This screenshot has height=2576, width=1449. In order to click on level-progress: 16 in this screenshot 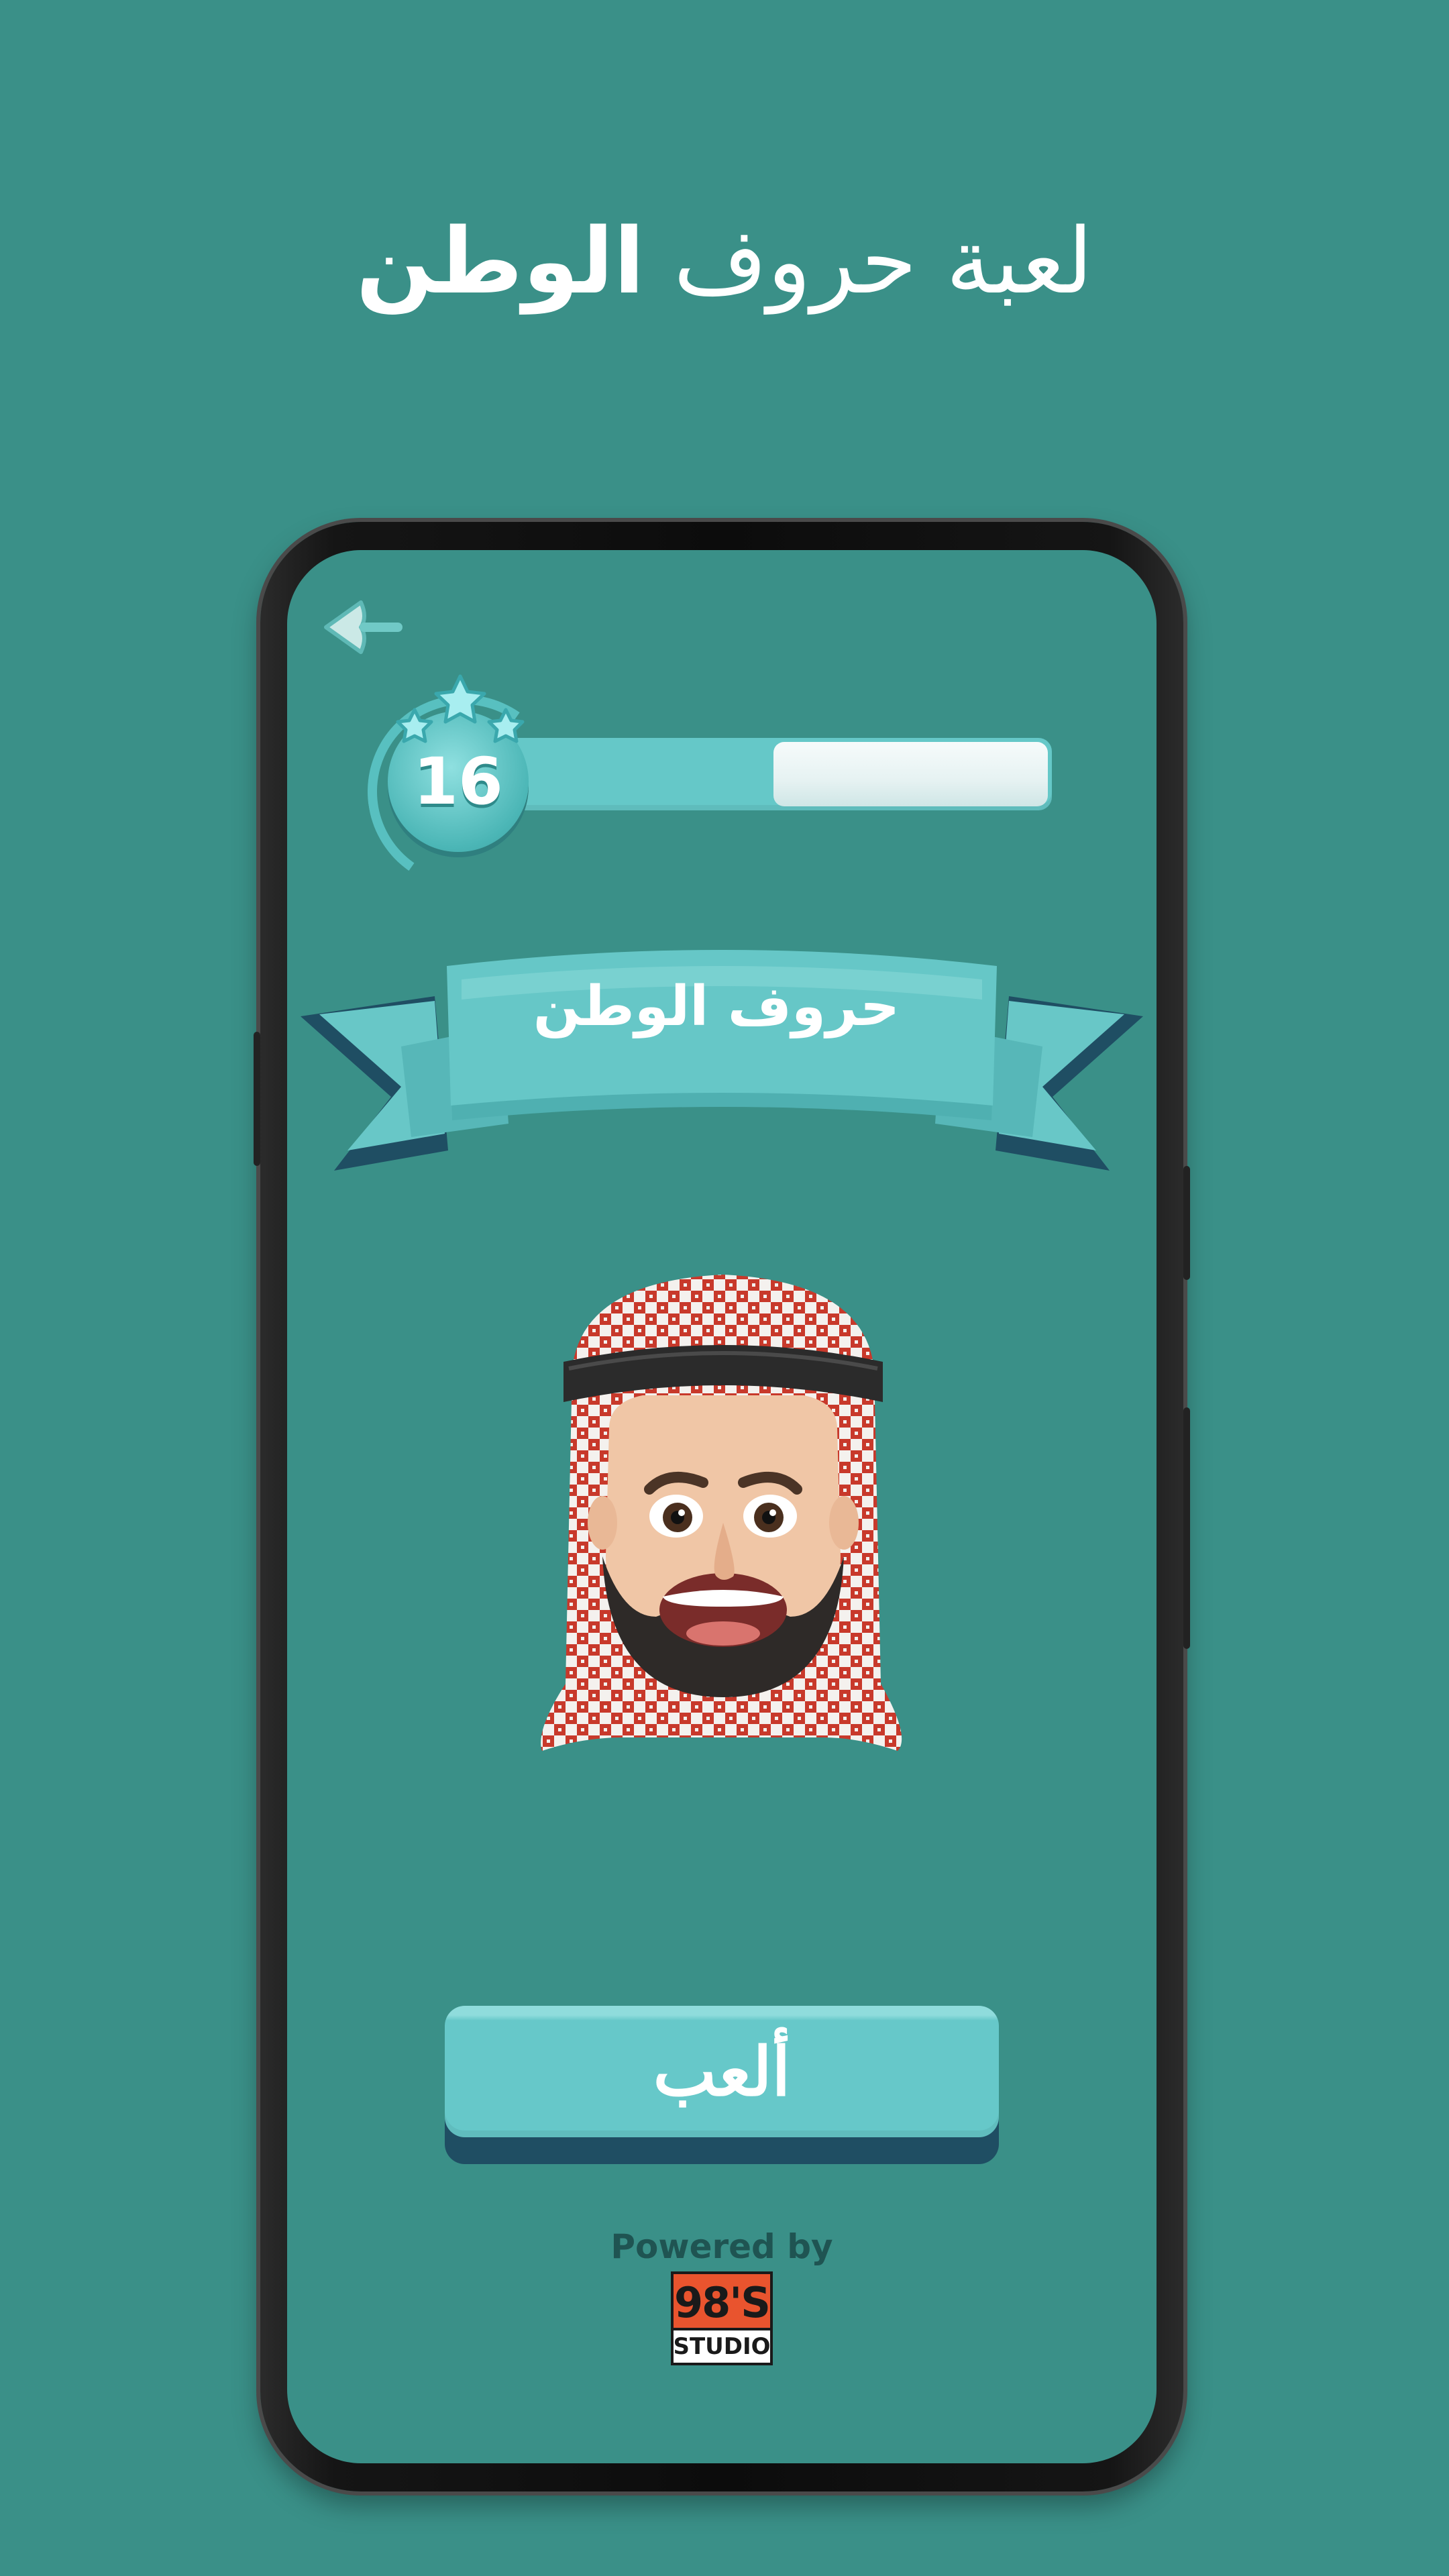, I will do `click(725, 787)`.